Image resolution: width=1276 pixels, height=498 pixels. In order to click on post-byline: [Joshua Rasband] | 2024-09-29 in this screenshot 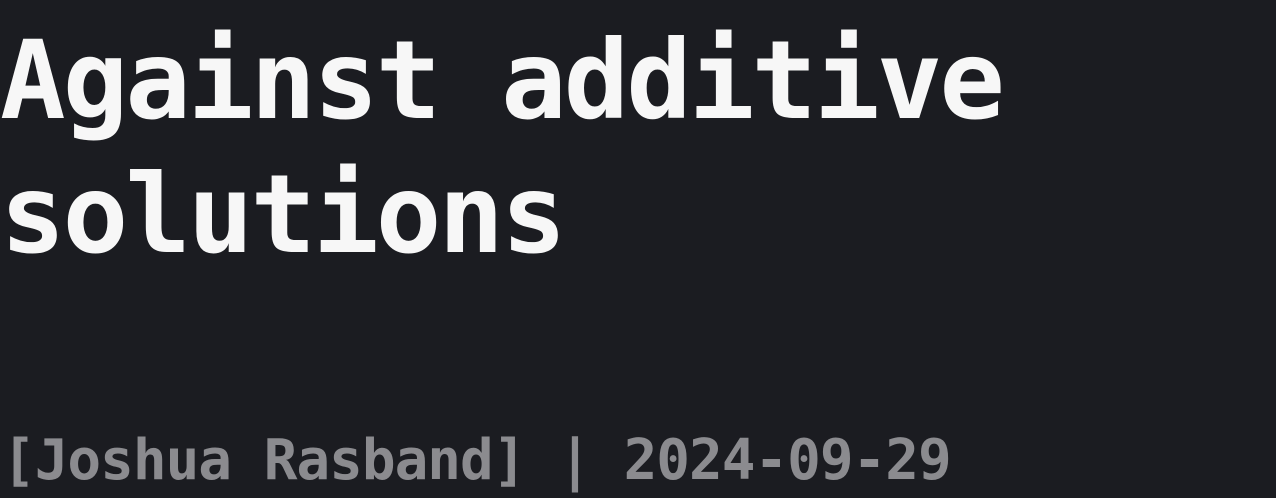, I will do `click(477, 460)`.